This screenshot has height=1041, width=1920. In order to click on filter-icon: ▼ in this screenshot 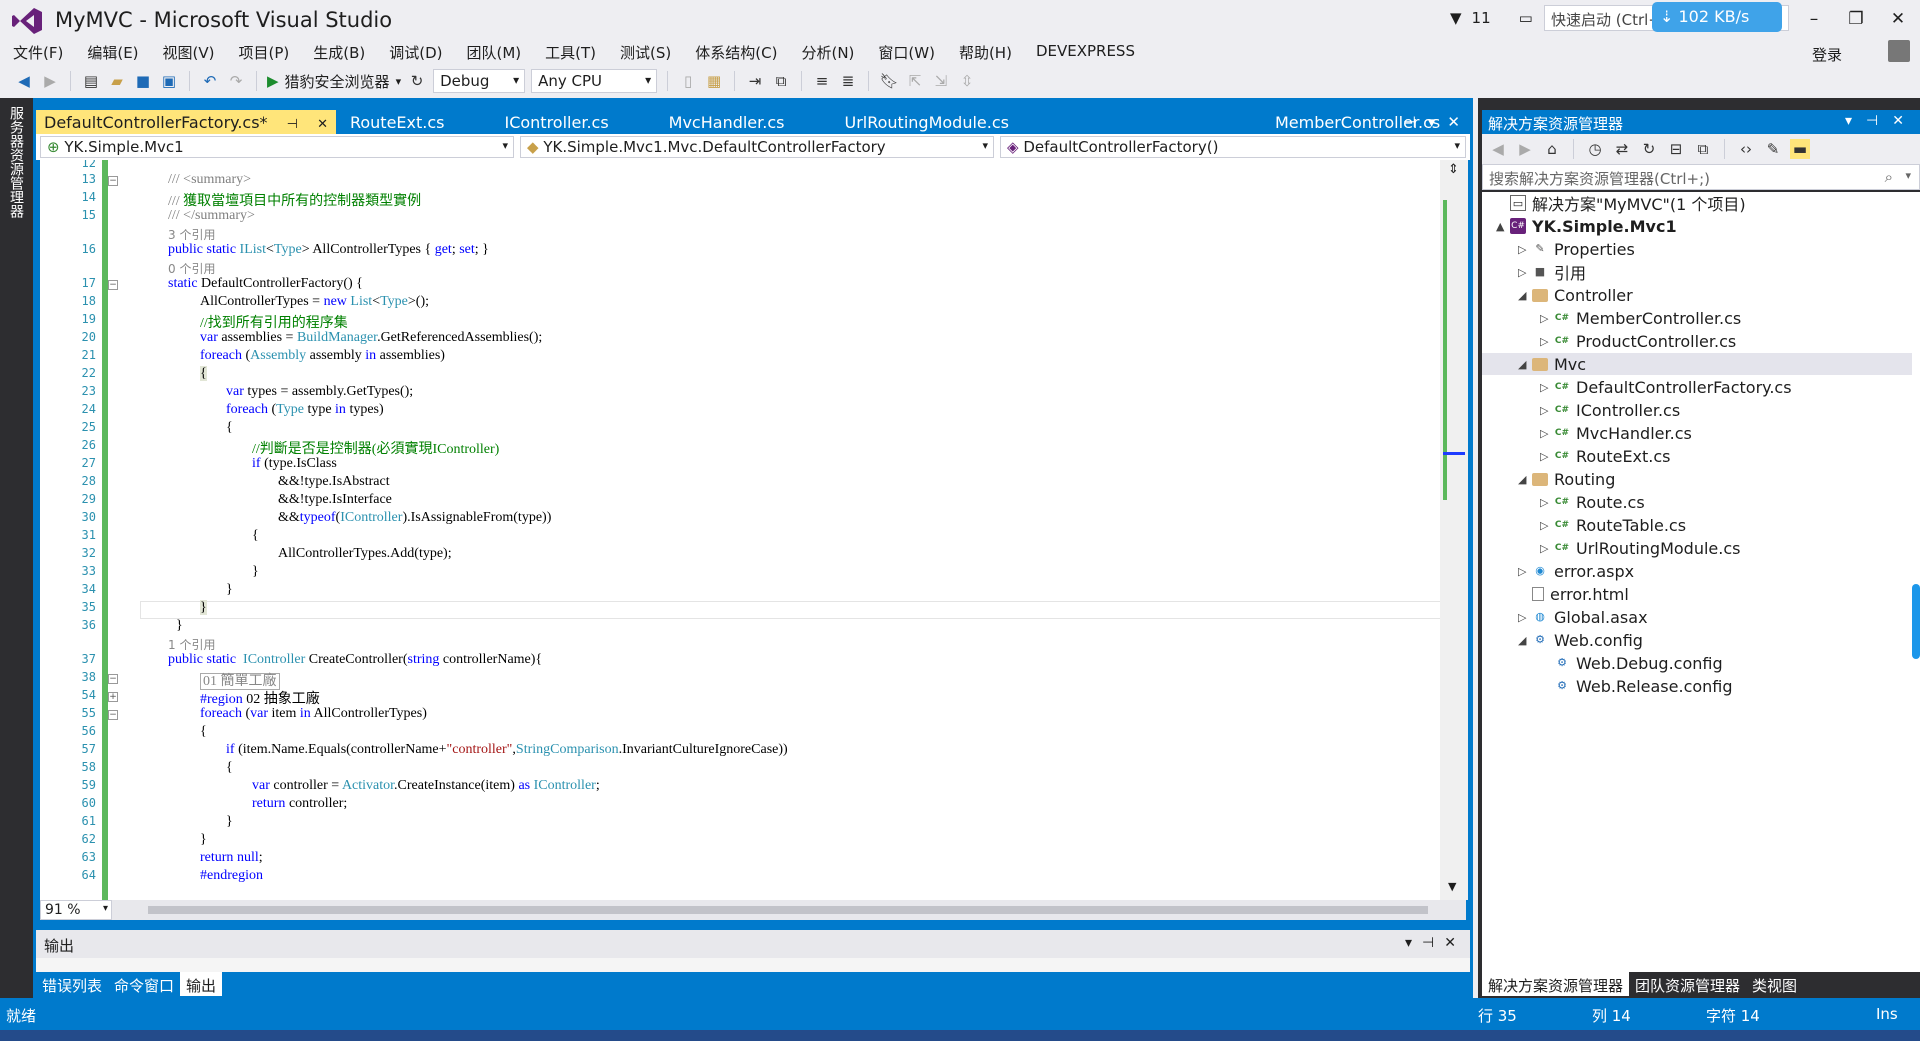, I will do `click(1456, 18)`.